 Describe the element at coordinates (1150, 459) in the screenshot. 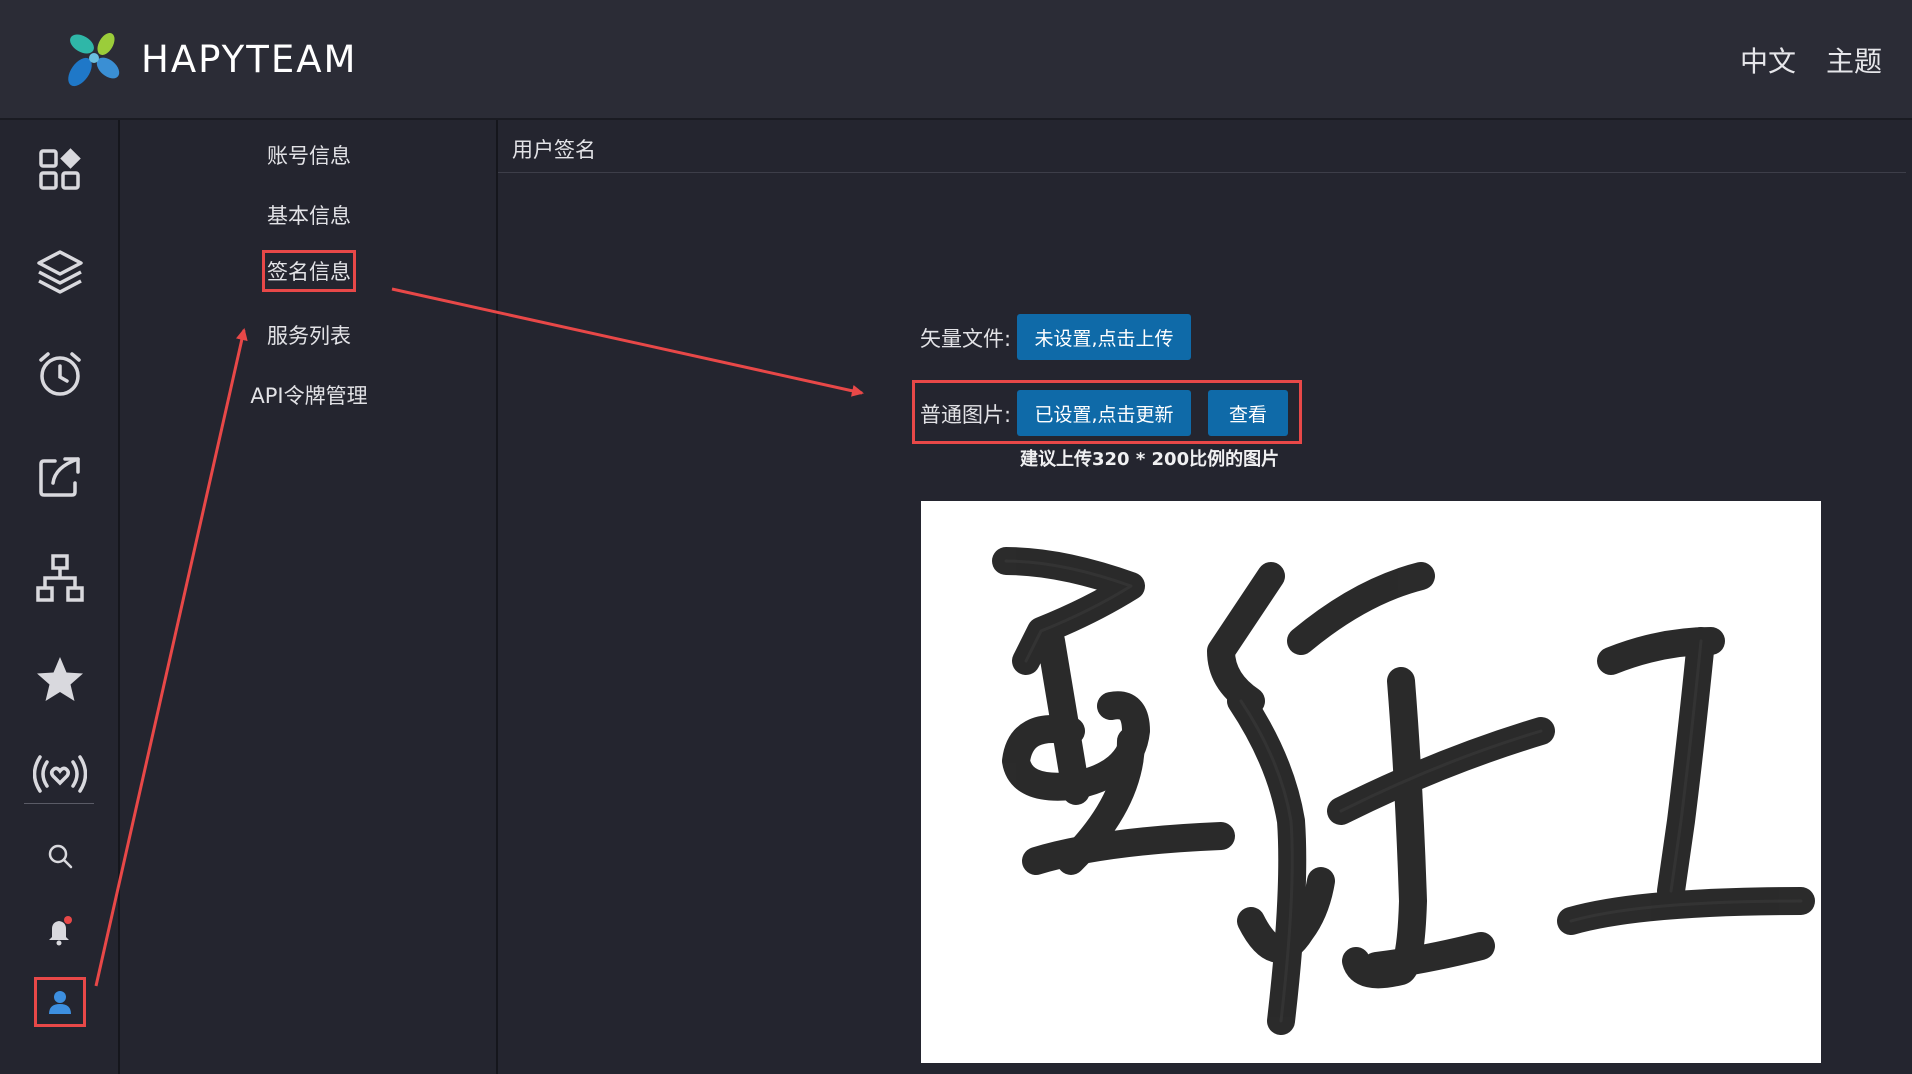

I see `upload-hint: 建议上传320 * 200比例的图片` at that location.